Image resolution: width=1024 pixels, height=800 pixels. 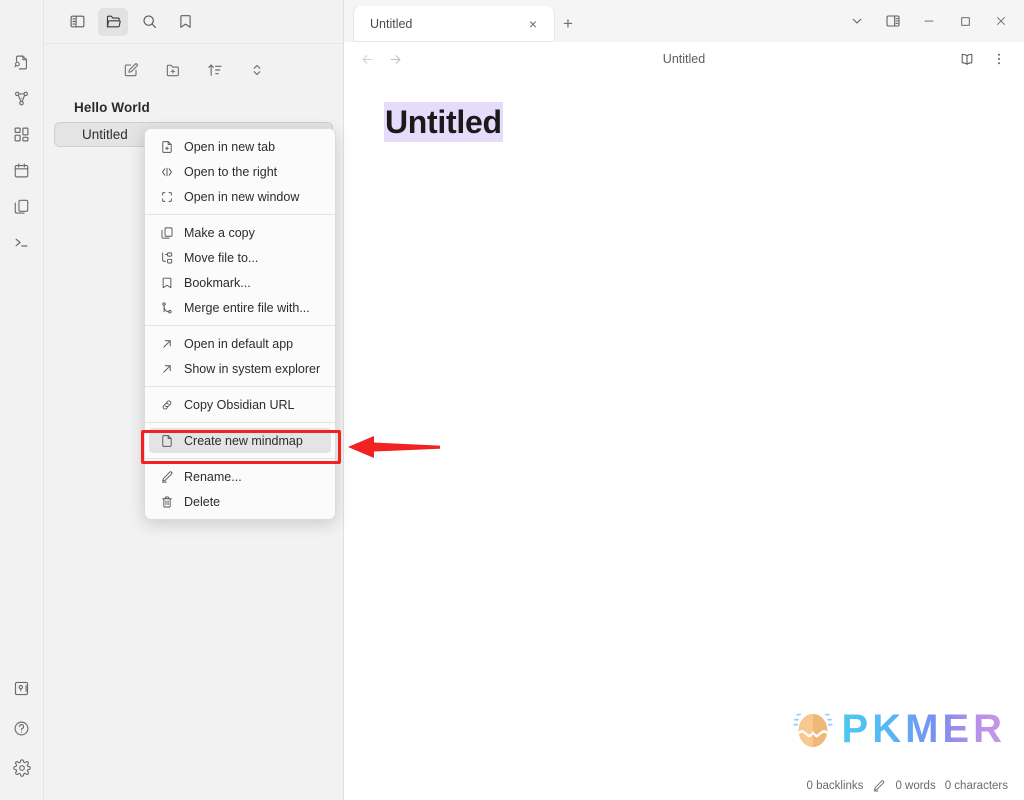 What do you see at coordinates (166, 282) in the screenshot?
I see `bookmark-icon` at bounding box center [166, 282].